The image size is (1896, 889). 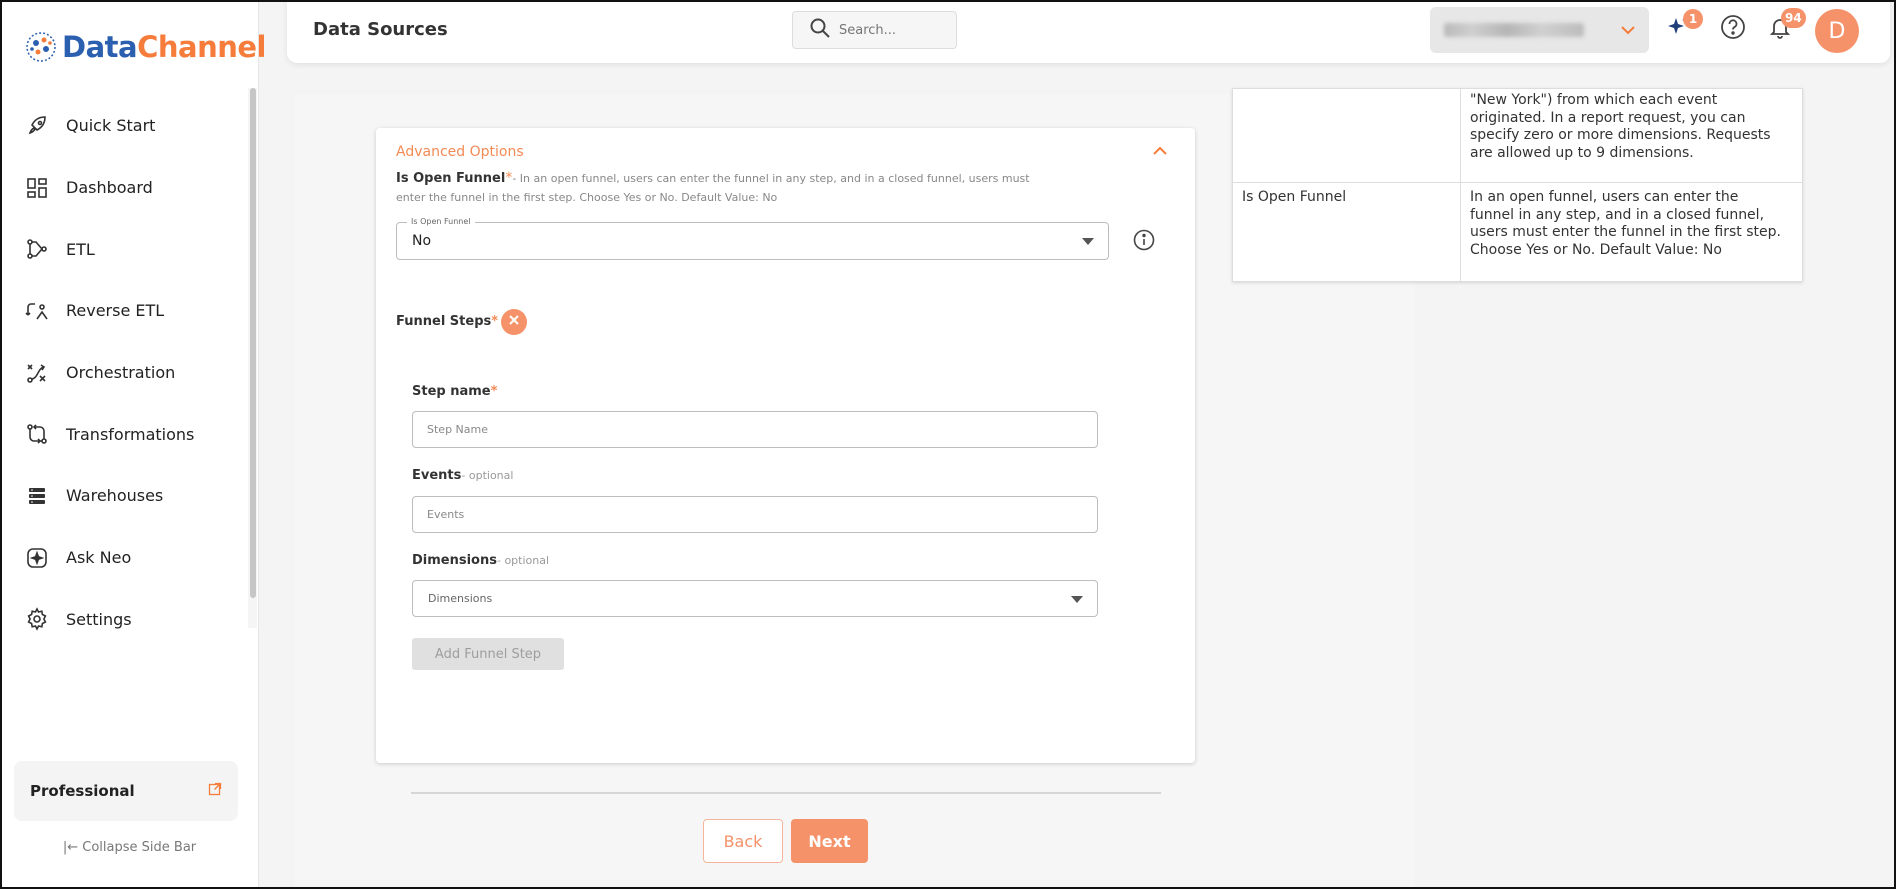 What do you see at coordinates (463, 475) in the screenshot?
I see `events-label: Events- optional` at bounding box center [463, 475].